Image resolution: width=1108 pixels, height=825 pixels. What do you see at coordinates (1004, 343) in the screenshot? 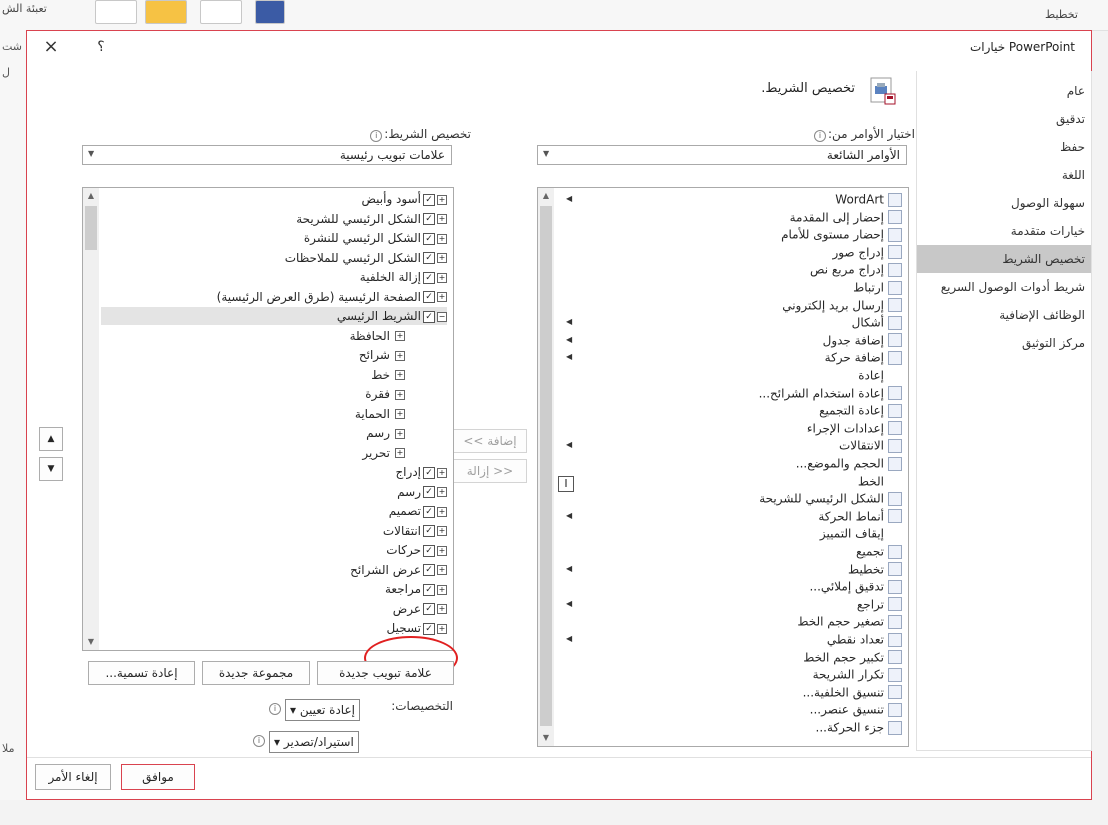
I see `nav-item: مركز التوثيق` at bounding box center [1004, 343].